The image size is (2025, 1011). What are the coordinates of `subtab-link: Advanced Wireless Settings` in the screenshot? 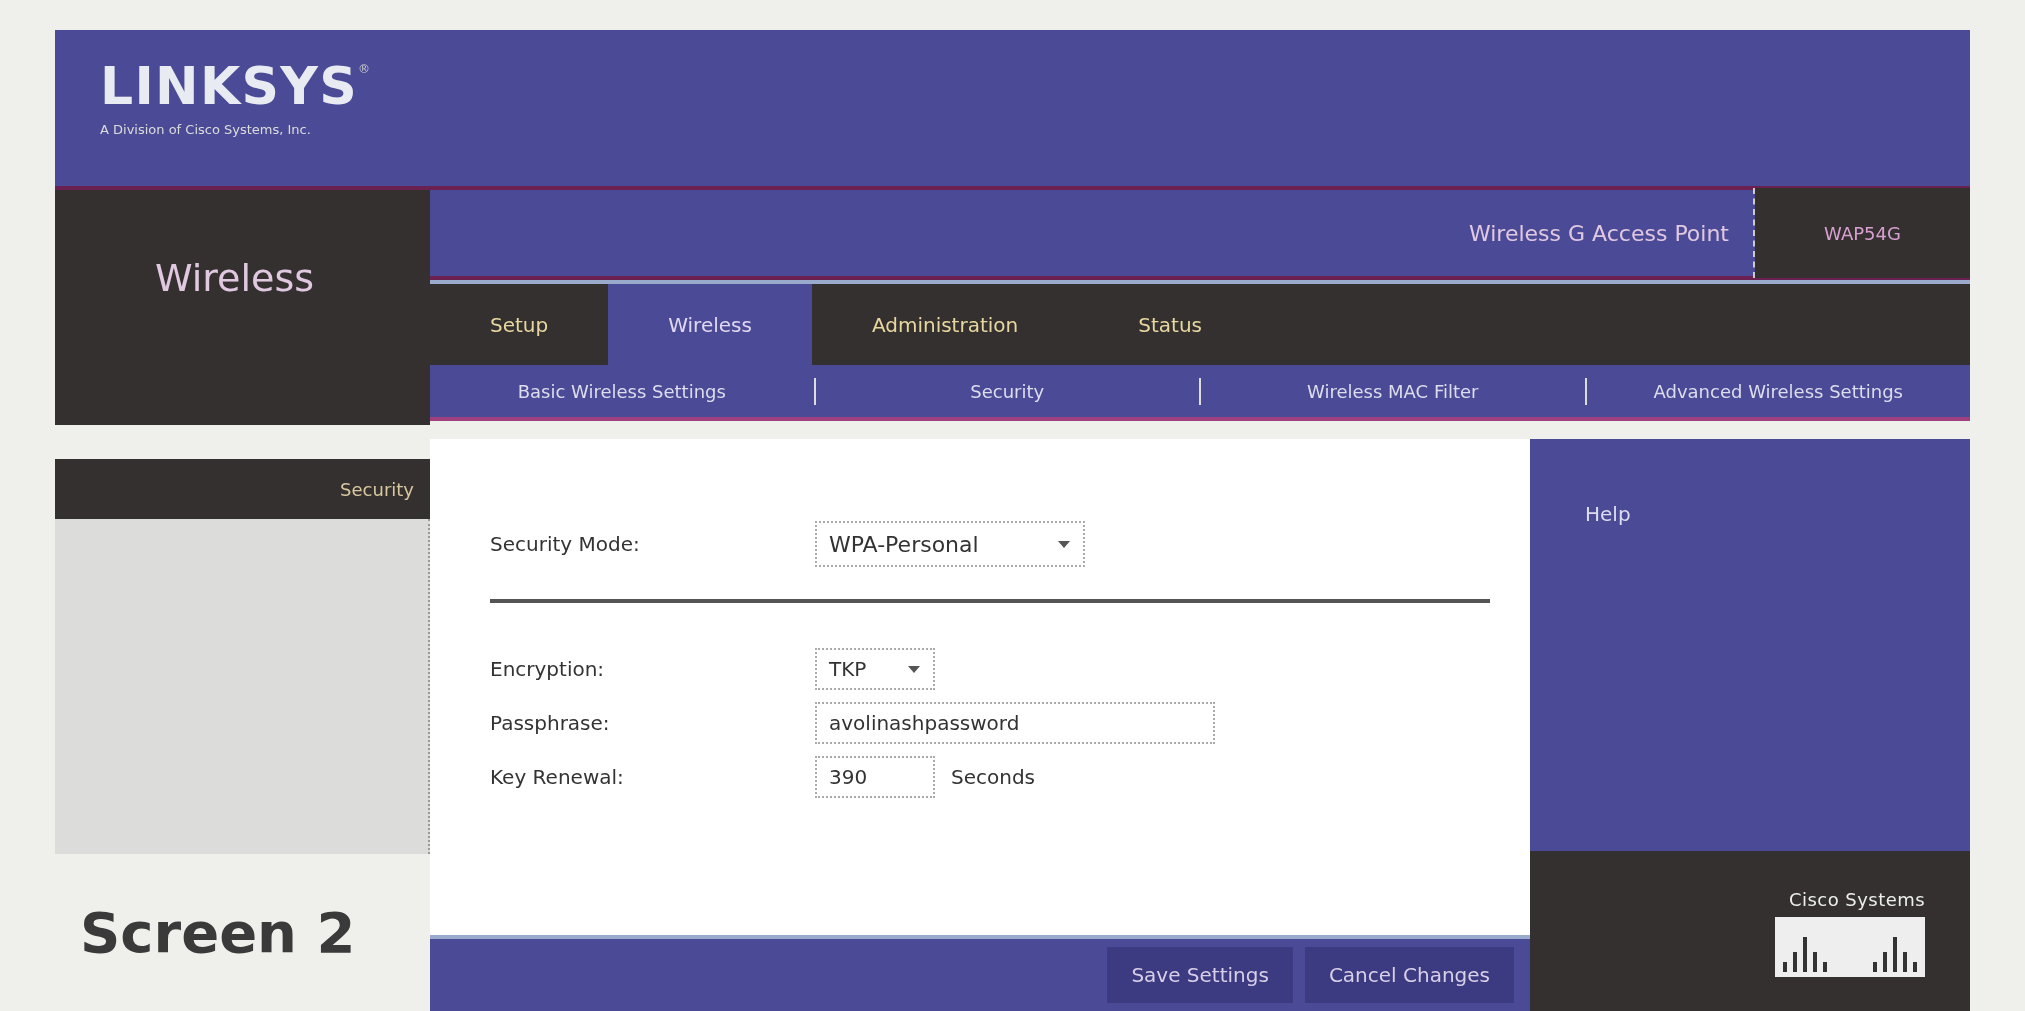 It's located at (1778, 391).